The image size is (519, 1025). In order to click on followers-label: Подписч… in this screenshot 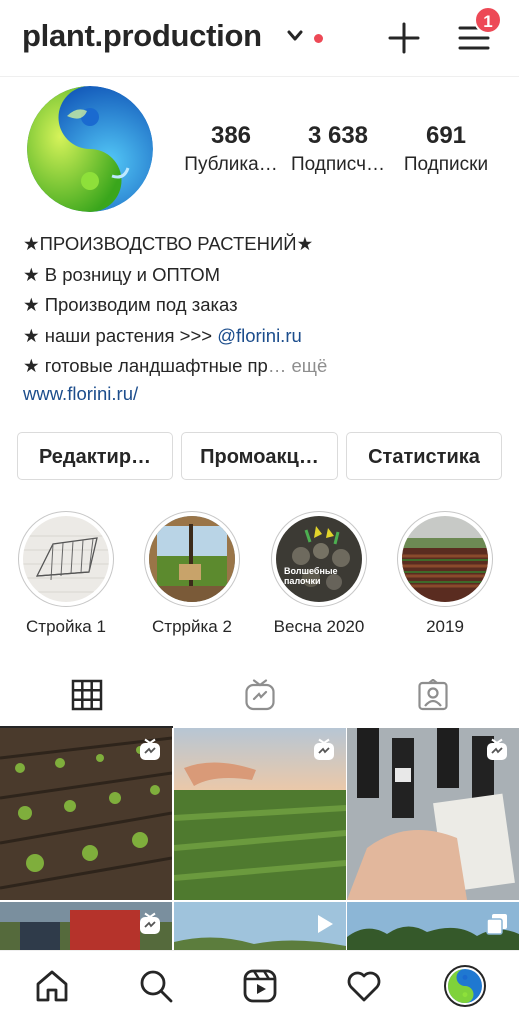, I will do `click(338, 164)`.